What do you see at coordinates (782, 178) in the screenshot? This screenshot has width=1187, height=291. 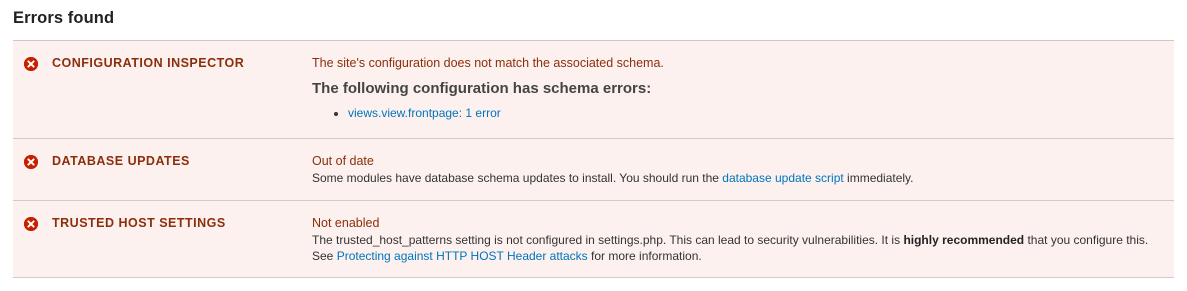 I see `database-update-script-link: database update script` at bounding box center [782, 178].